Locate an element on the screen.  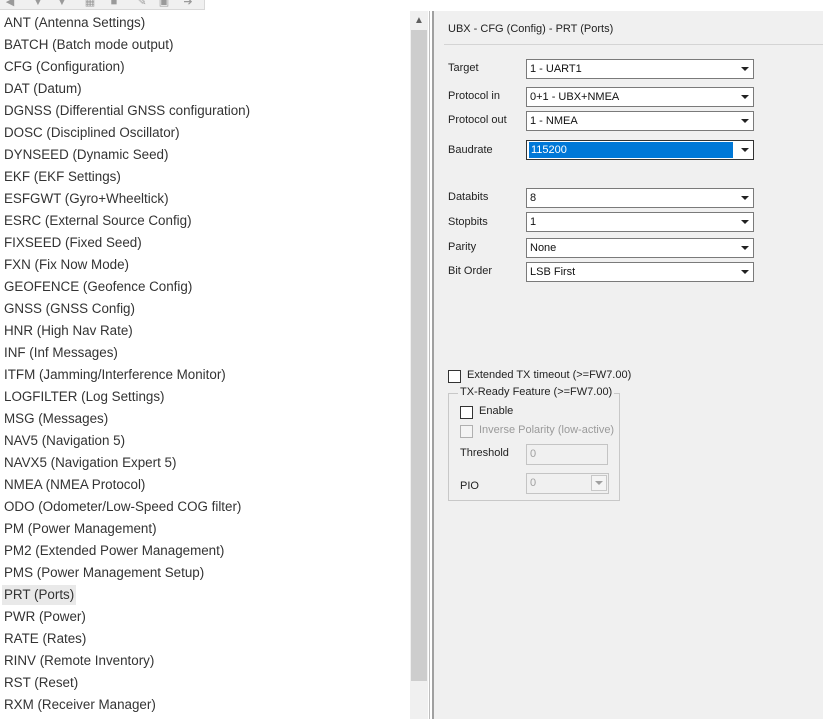
save-icon: ■ is located at coordinates (114, 4).